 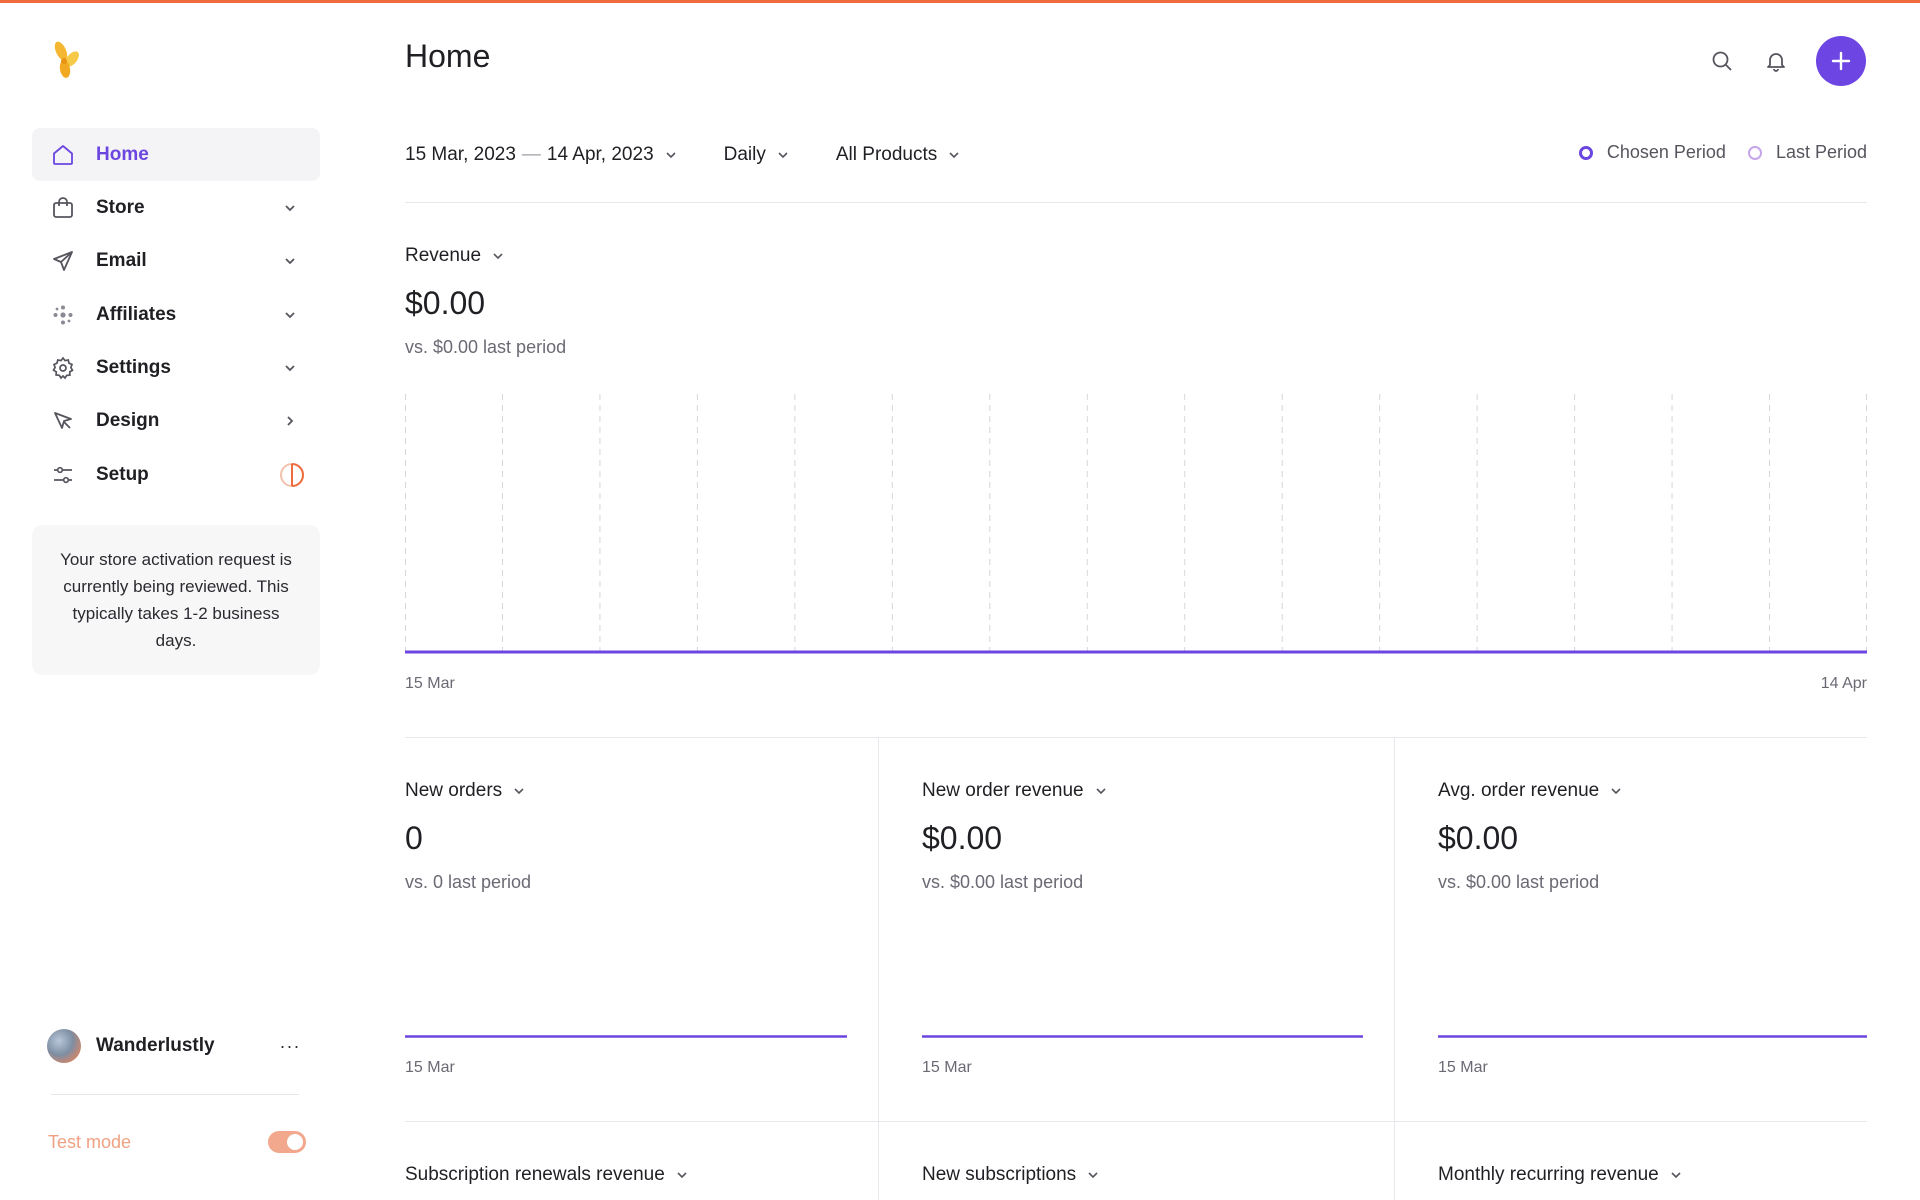 I want to click on sidebar-item-label: Setup, so click(x=122, y=474).